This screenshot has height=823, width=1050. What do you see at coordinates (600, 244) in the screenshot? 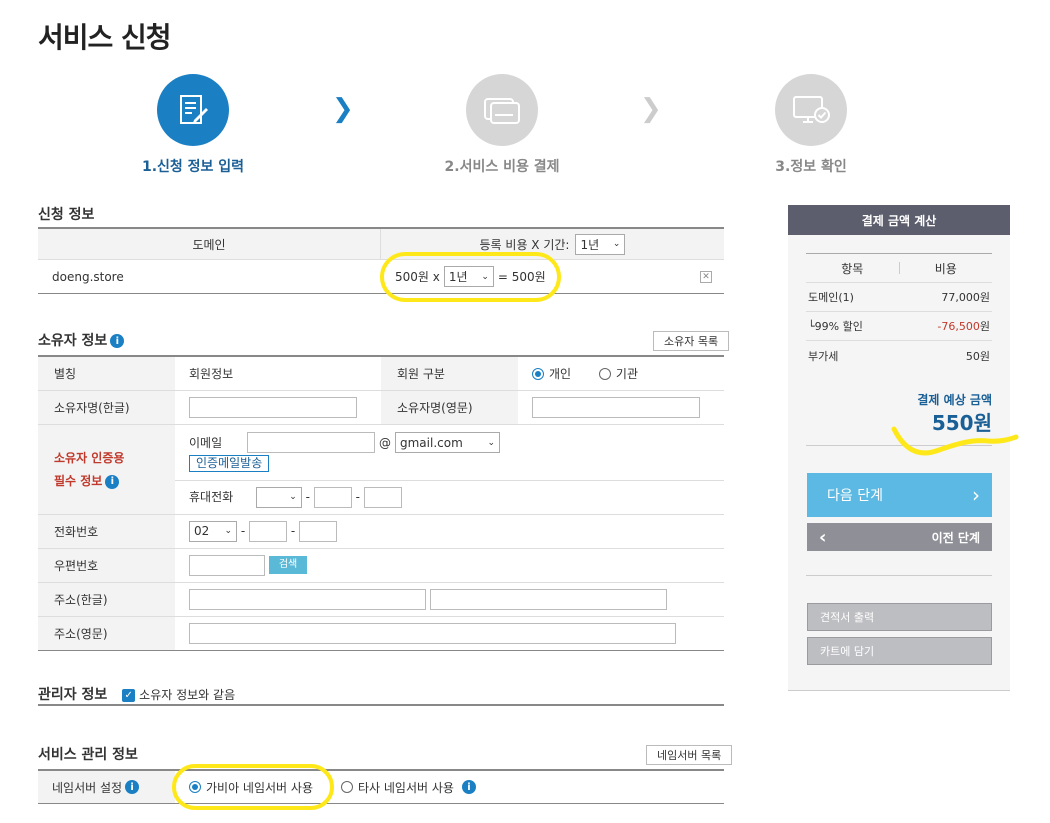
I see `period-header-select: 1년 ⌄` at bounding box center [600, 244].